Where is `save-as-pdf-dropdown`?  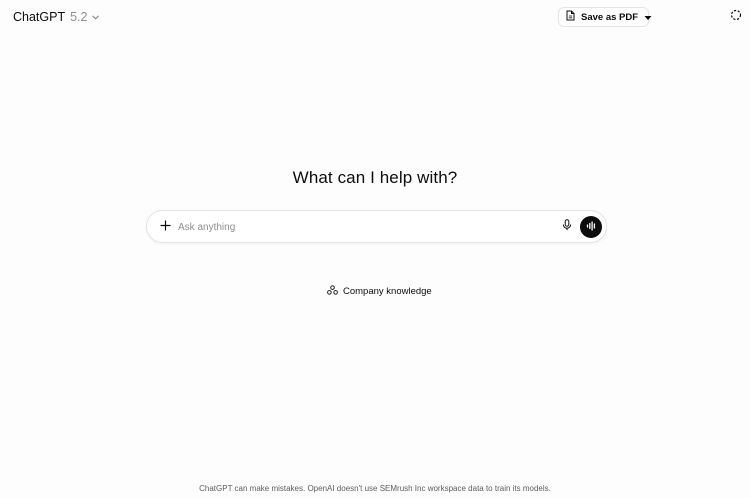 save-as-pdf-dropdown is located at coordinates (648, 17).